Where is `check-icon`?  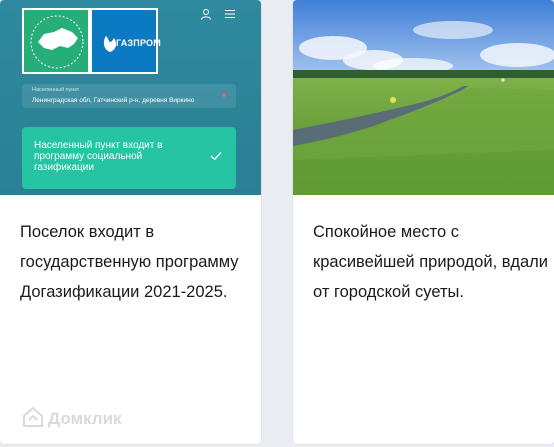
check-icon is located at coordinates (216, 156).